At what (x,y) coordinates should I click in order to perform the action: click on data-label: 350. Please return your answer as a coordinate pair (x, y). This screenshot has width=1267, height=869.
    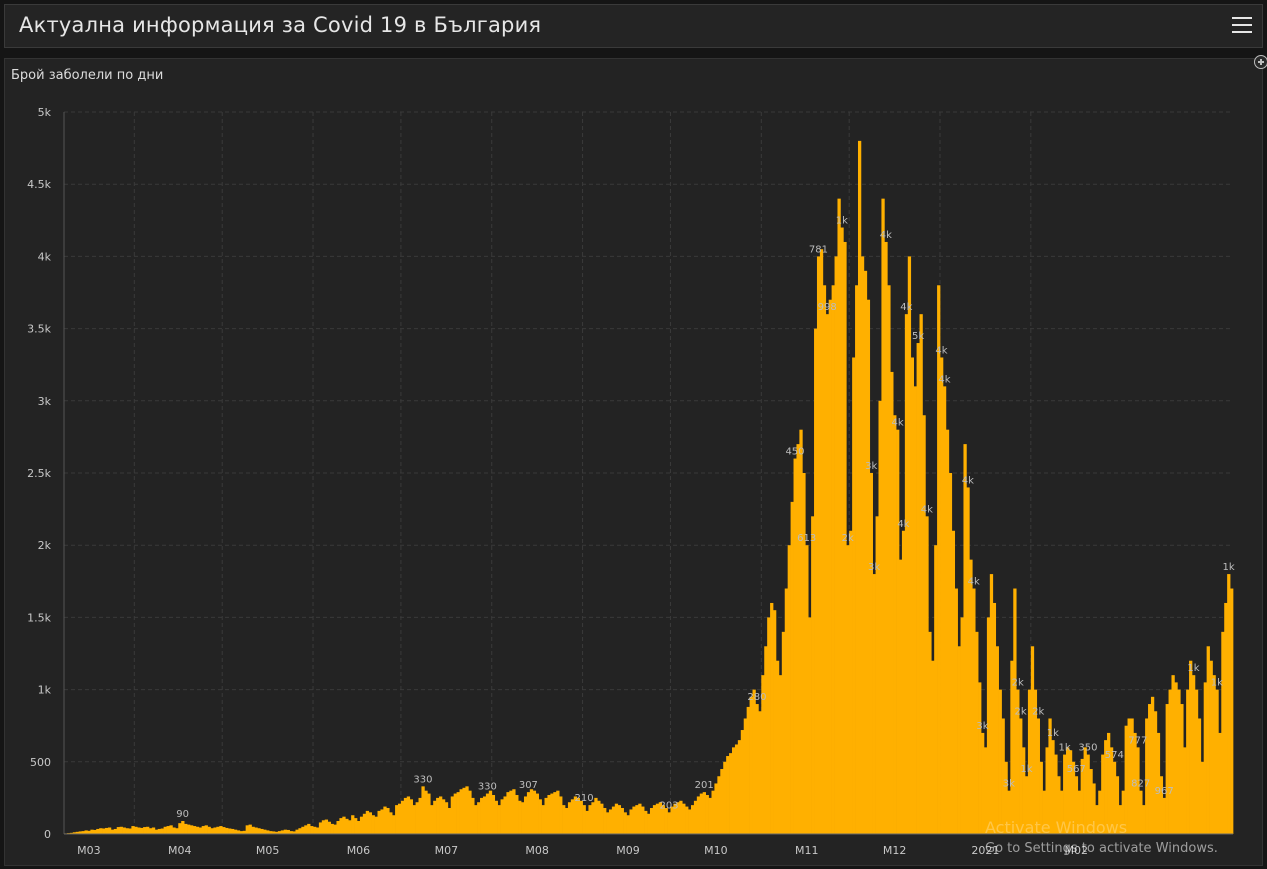
    Looking at the image, I should click on (1087, 748).